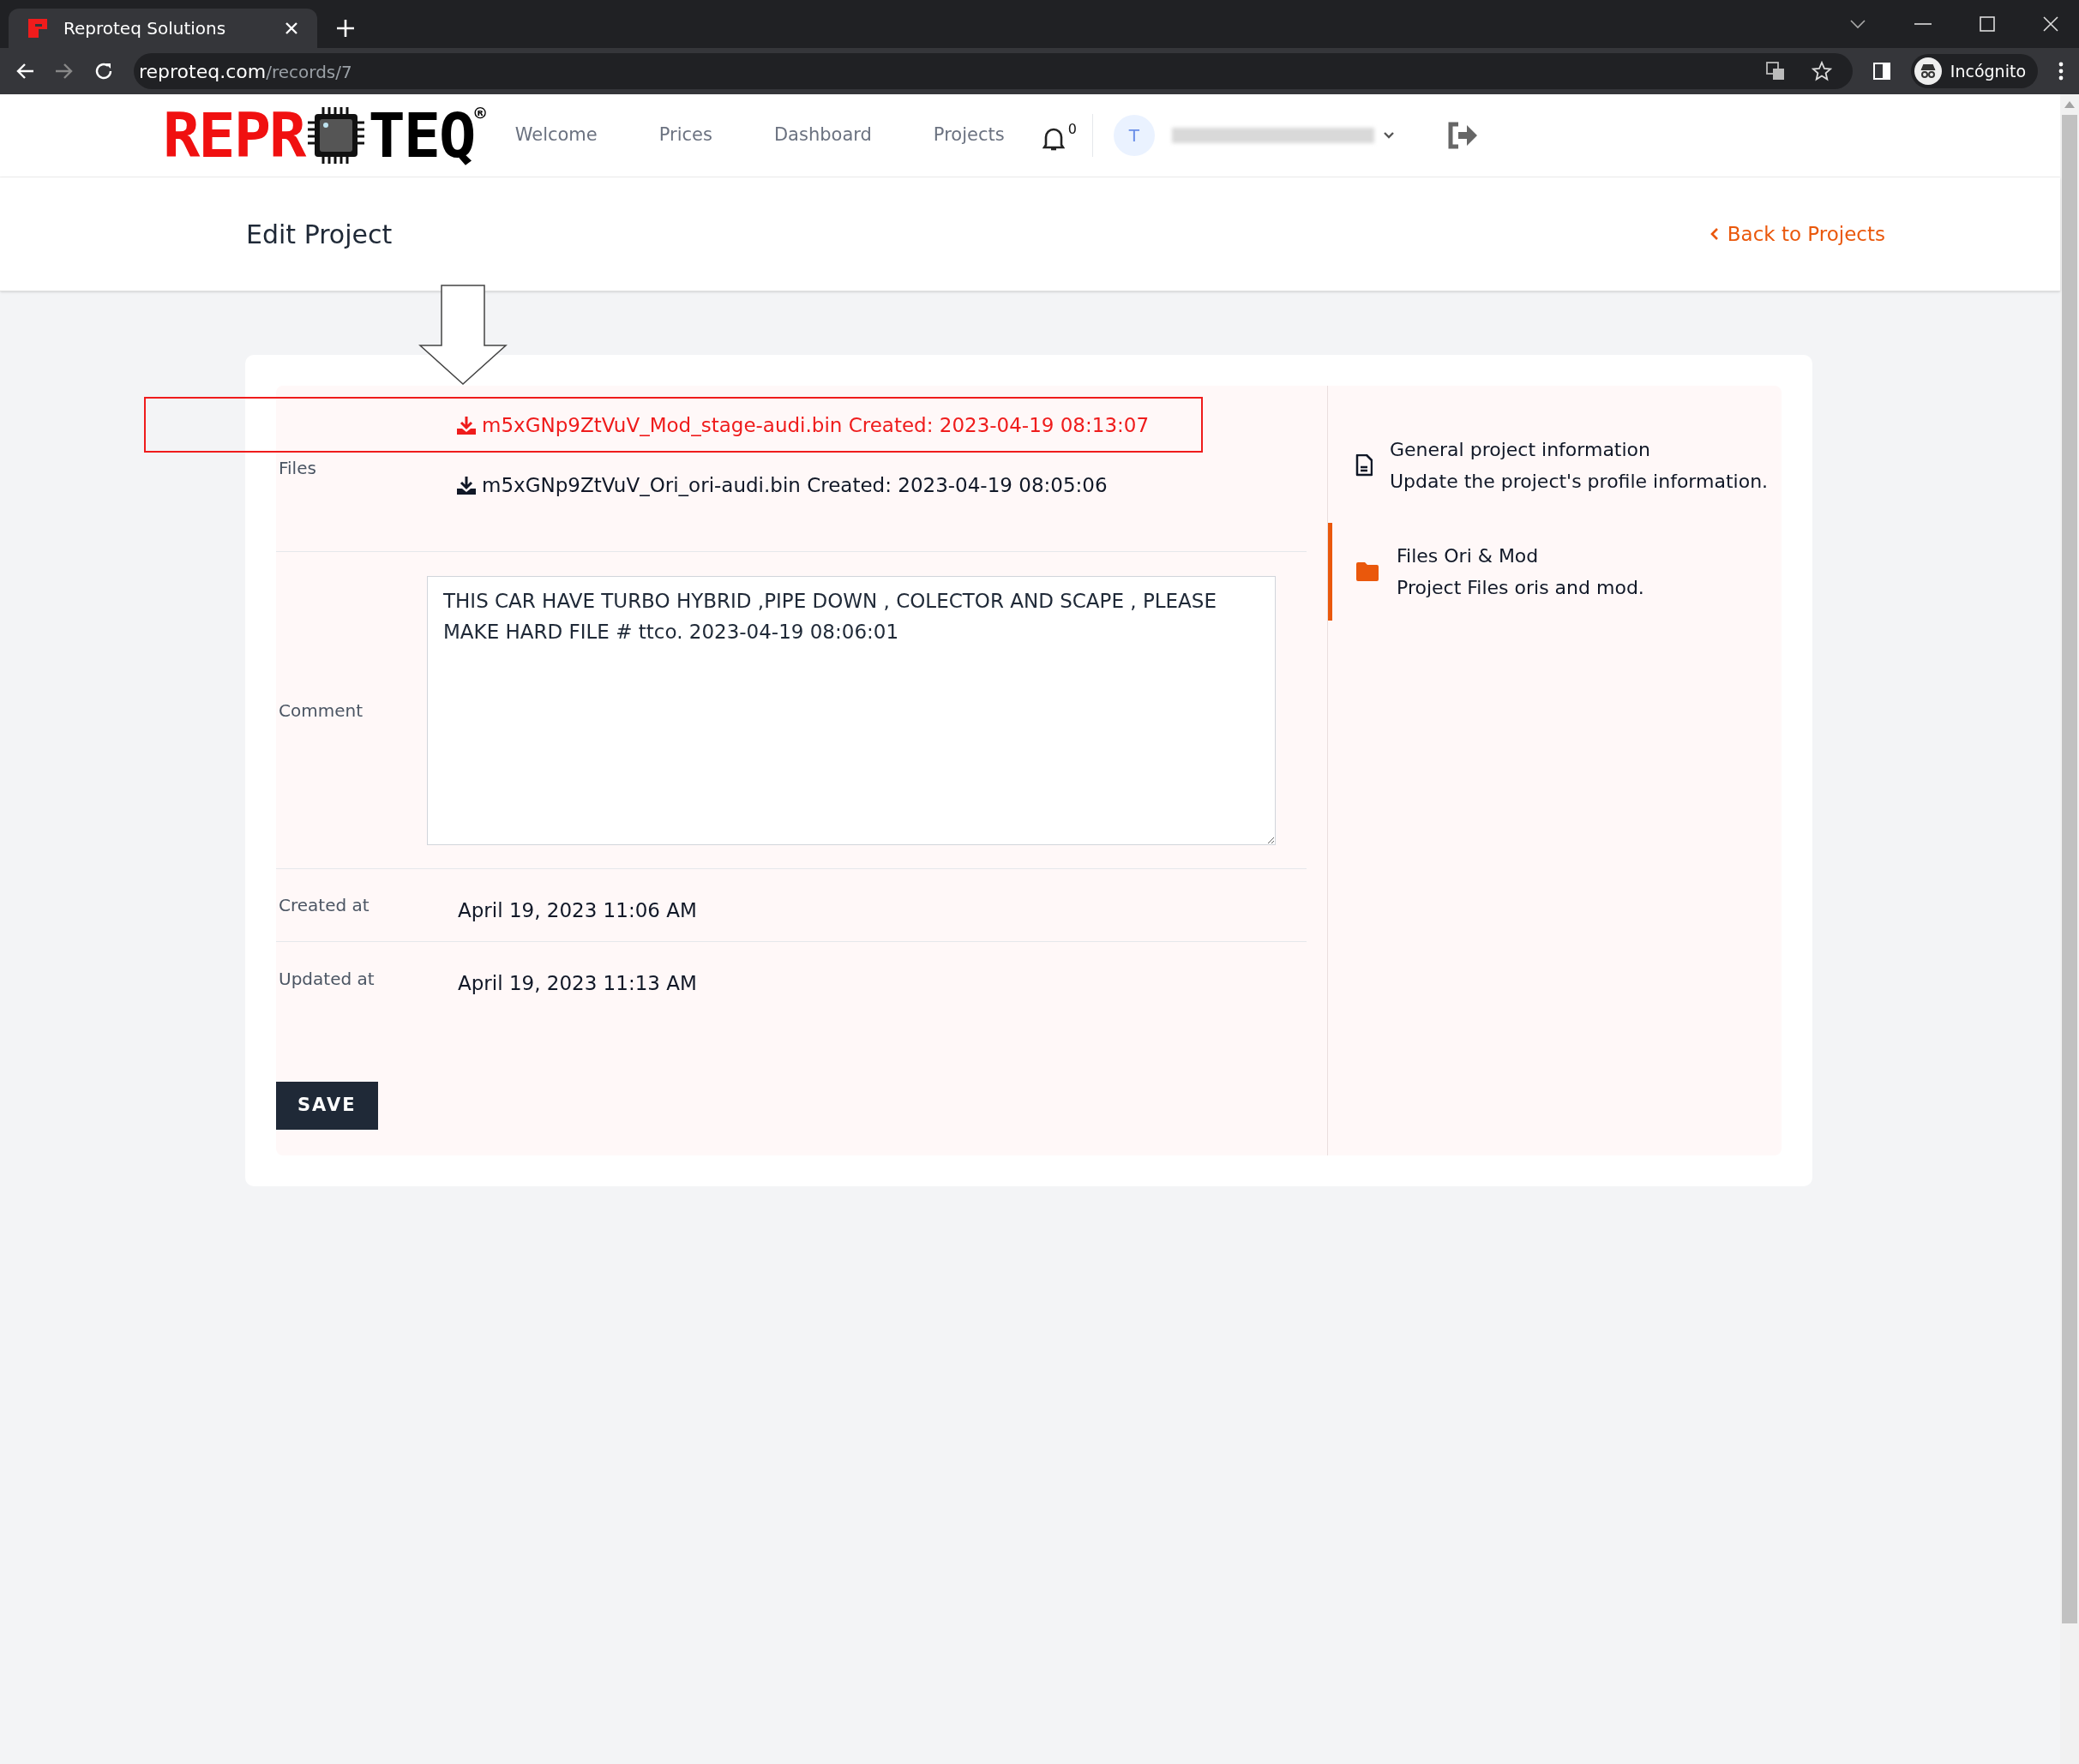  Describe the element at coordinates (1988, 71) in the screenshot. I see `profile-label: Incógnito` at that location.